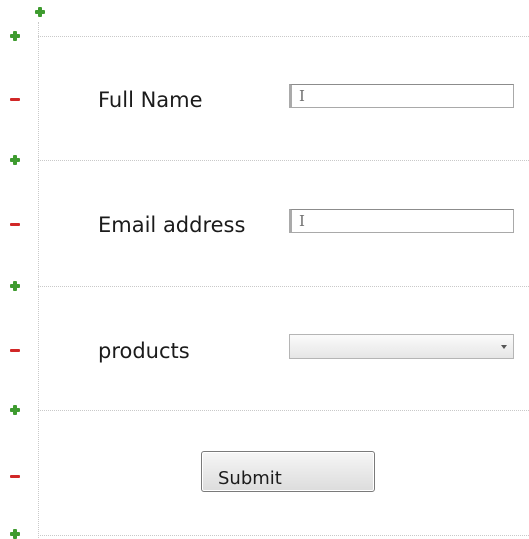 Image resolution: width=529 pixels, height=539 pixels. What do you see at coordinates (250, 478) in the screenshot?
I see `submit-button-label: Submit` at bounding box center [250, 478].